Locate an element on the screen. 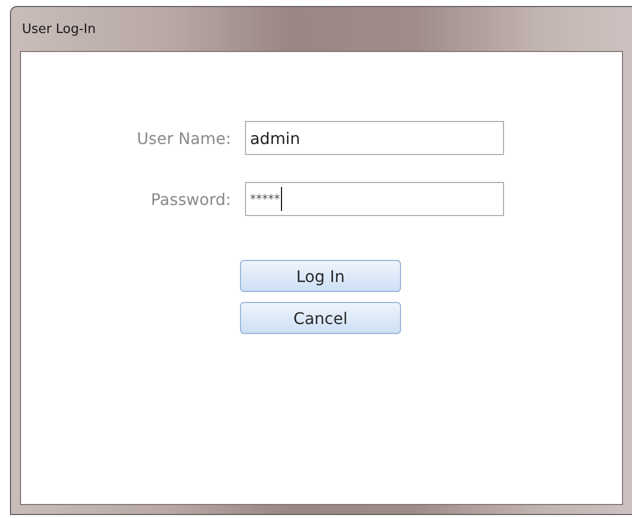  field-label: User Name: is located at coordinates (183, 138).